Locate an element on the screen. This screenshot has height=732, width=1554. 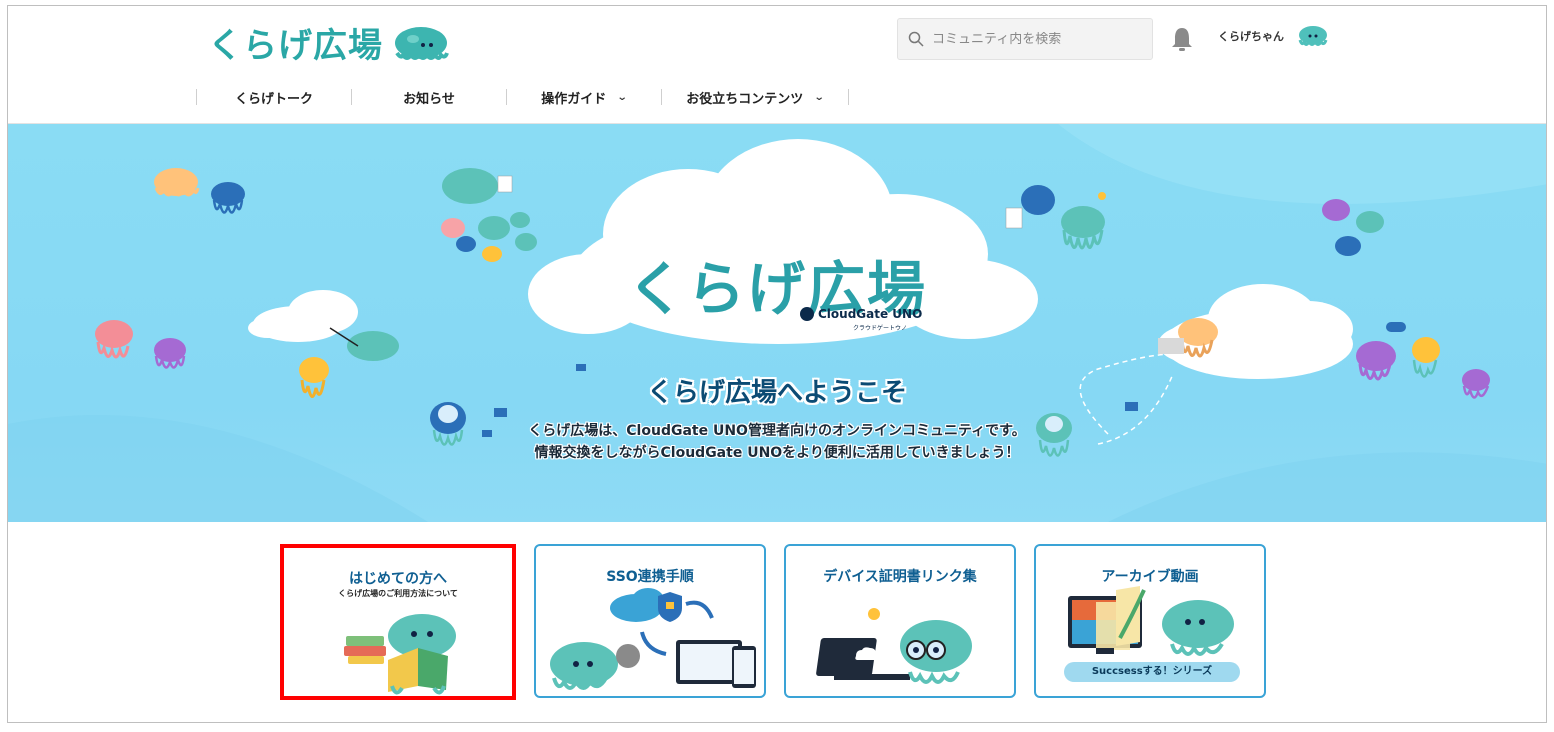
nav-divider is located at coordinates (848, 97).